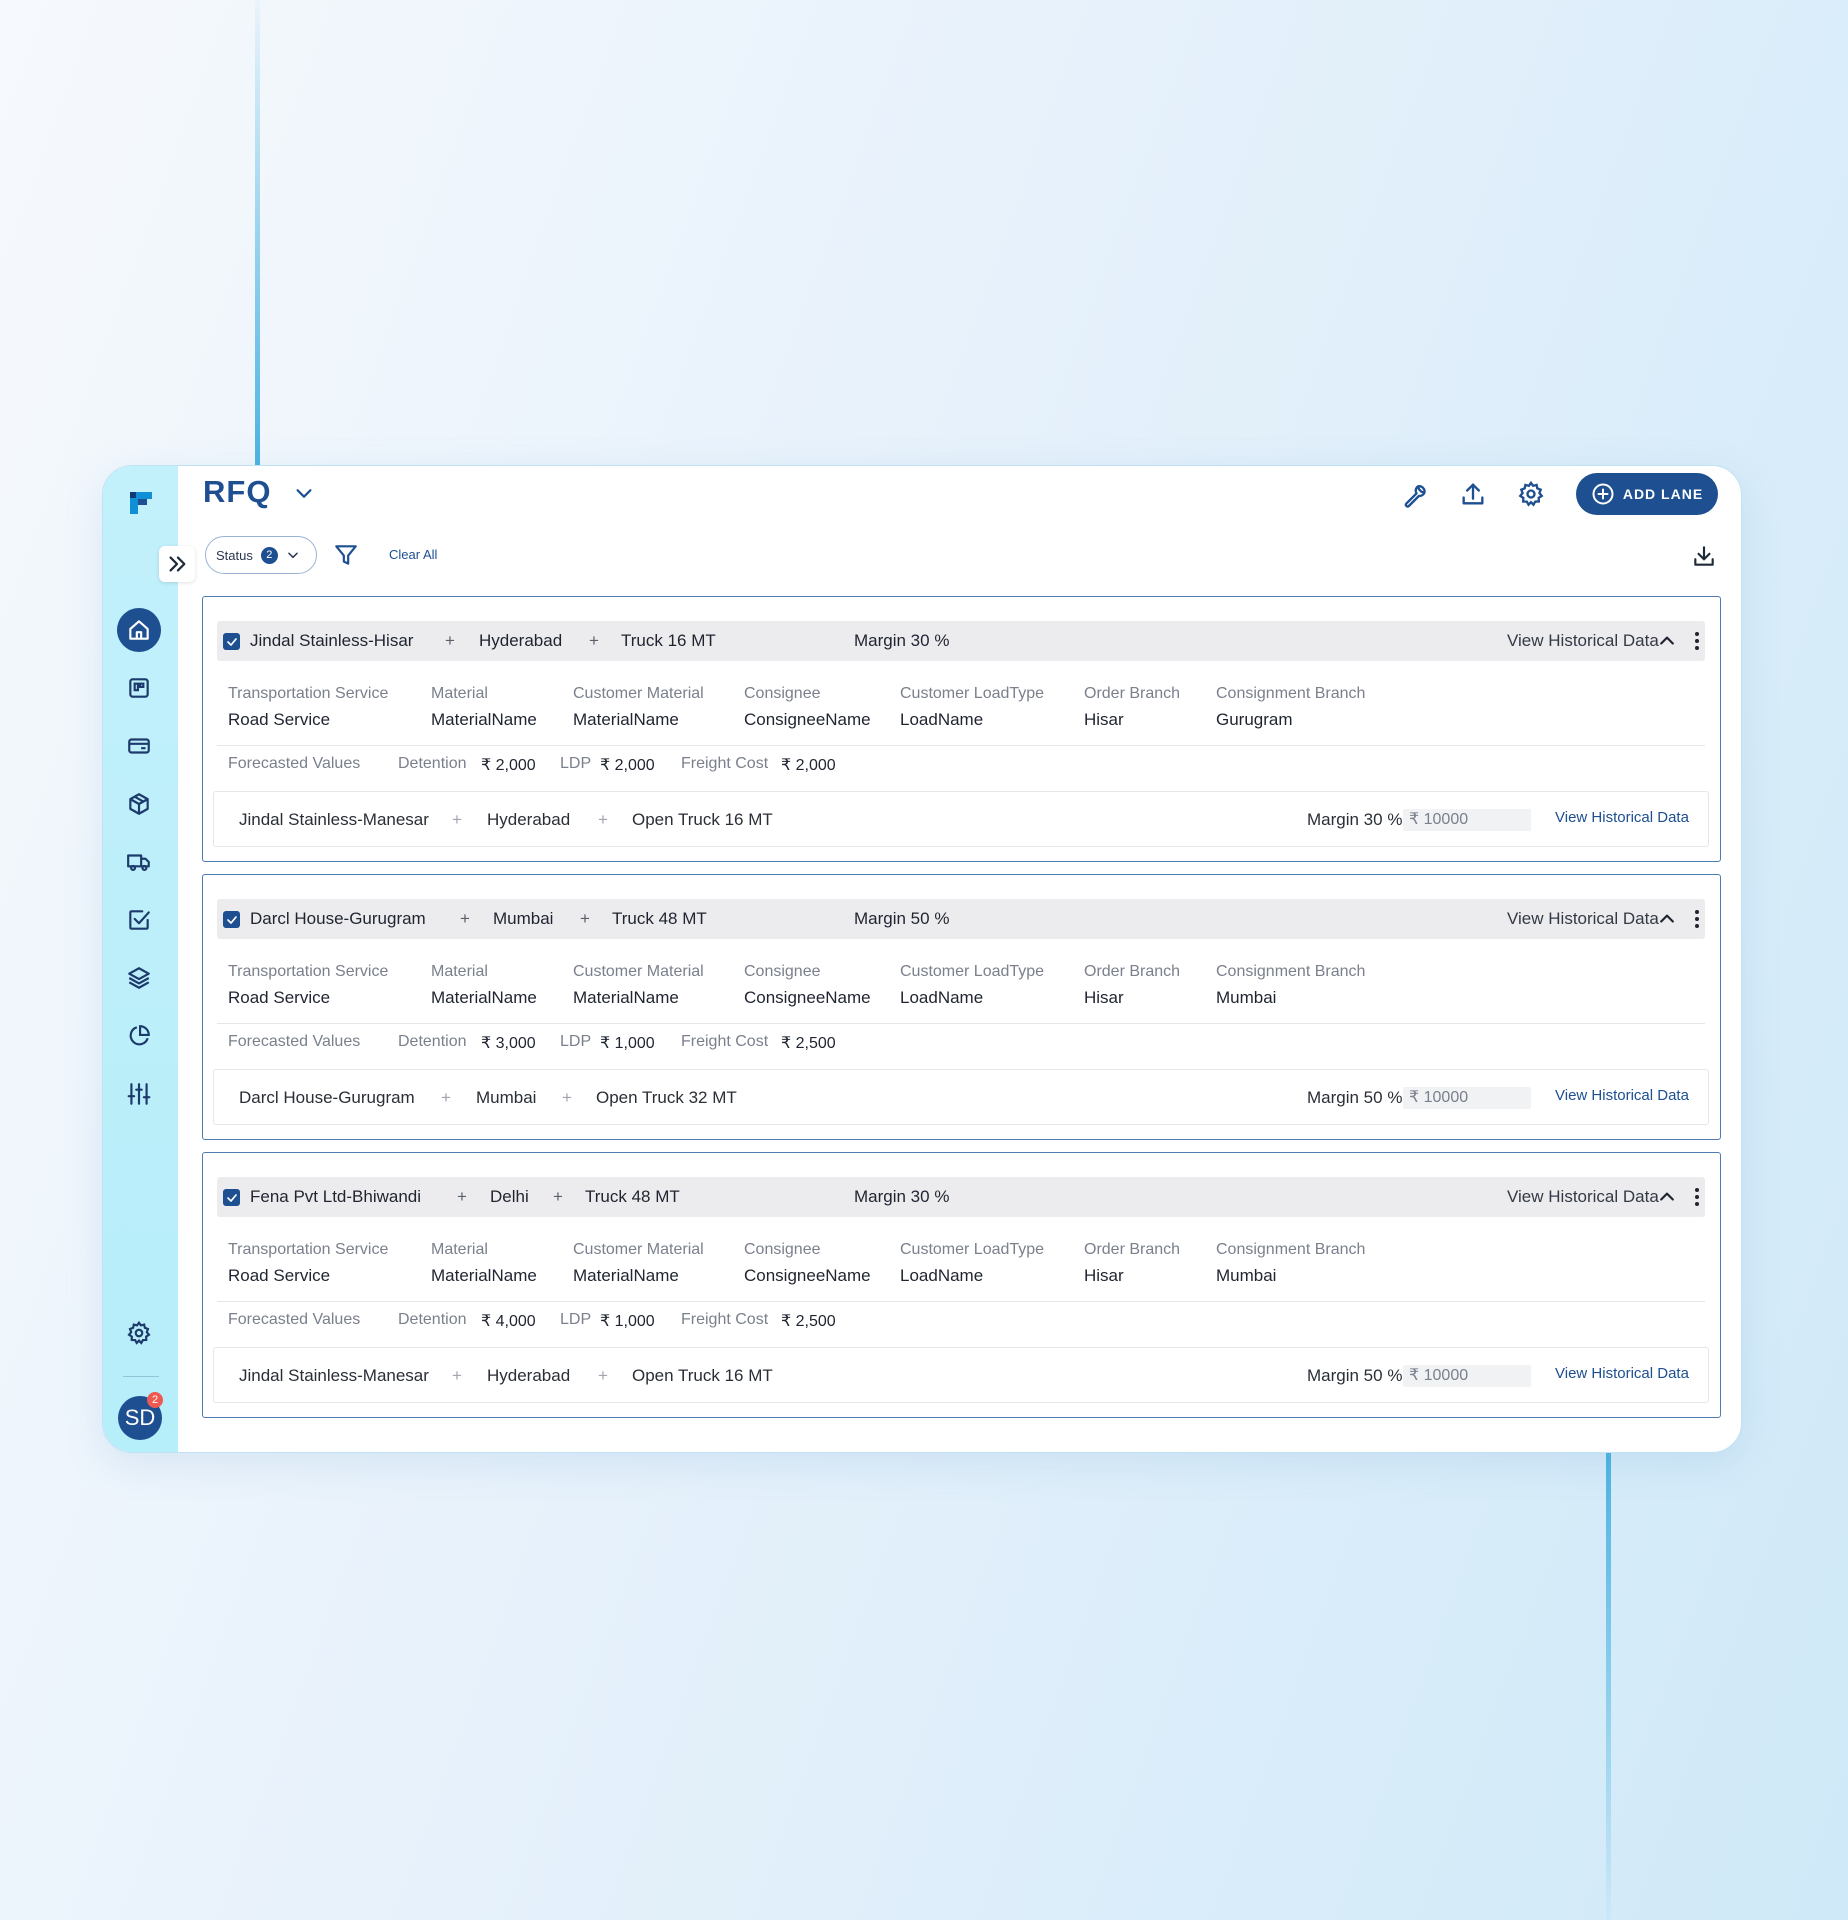  Describe the element at coordinates (668, 640) in the screenshot. I see `lane-vehicle: Truck 16 MT` at that location.